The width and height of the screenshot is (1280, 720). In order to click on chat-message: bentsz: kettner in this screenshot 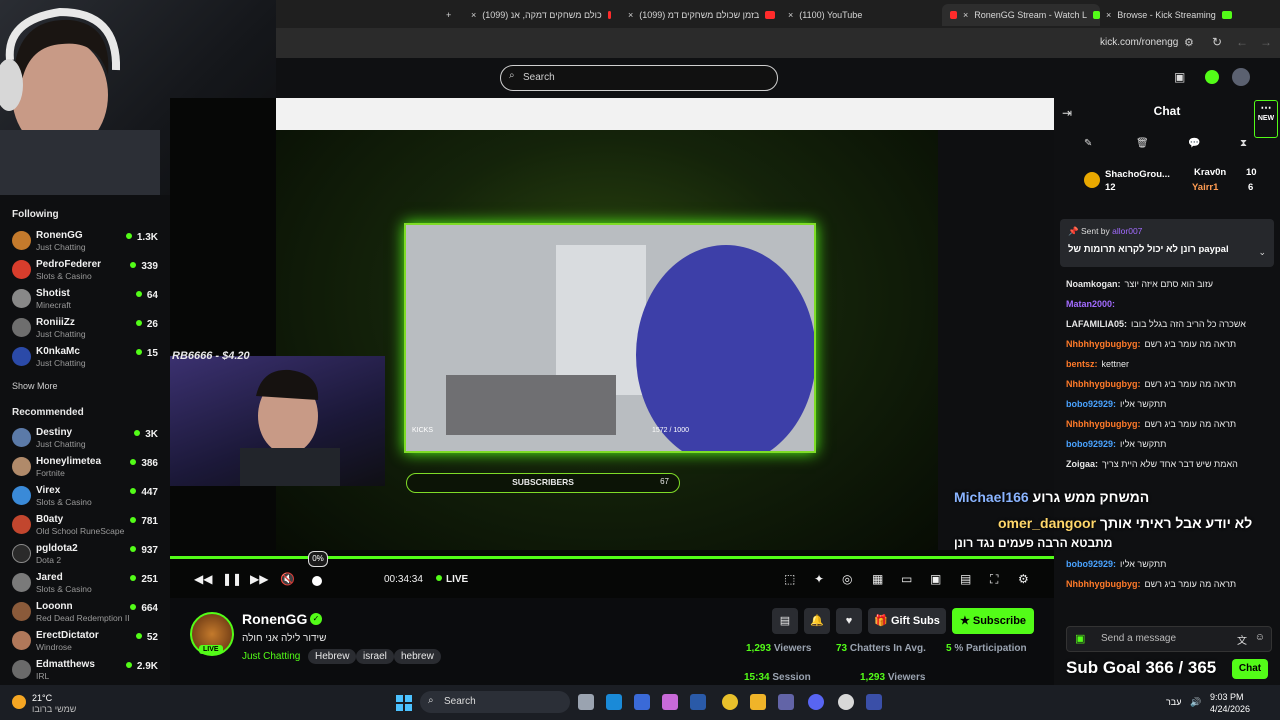, I will do `click(1171, 364)`.